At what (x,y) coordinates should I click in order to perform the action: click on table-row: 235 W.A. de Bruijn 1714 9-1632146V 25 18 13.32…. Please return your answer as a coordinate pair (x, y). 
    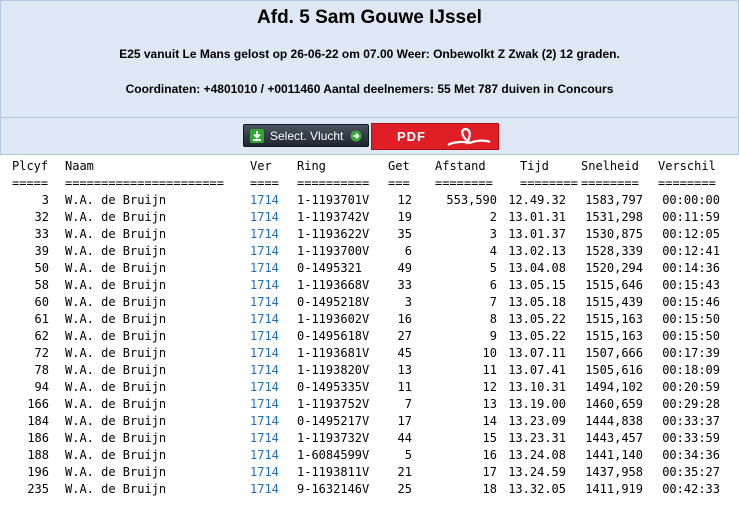
    Looking at the image, I should click on (369, 489).